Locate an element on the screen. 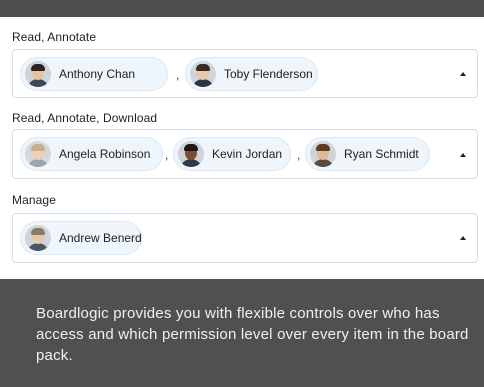 Image resolution: width=484 pixels, height=387 pixels. member-chip: Andrew Benerd is located at coordinates (81, 238).